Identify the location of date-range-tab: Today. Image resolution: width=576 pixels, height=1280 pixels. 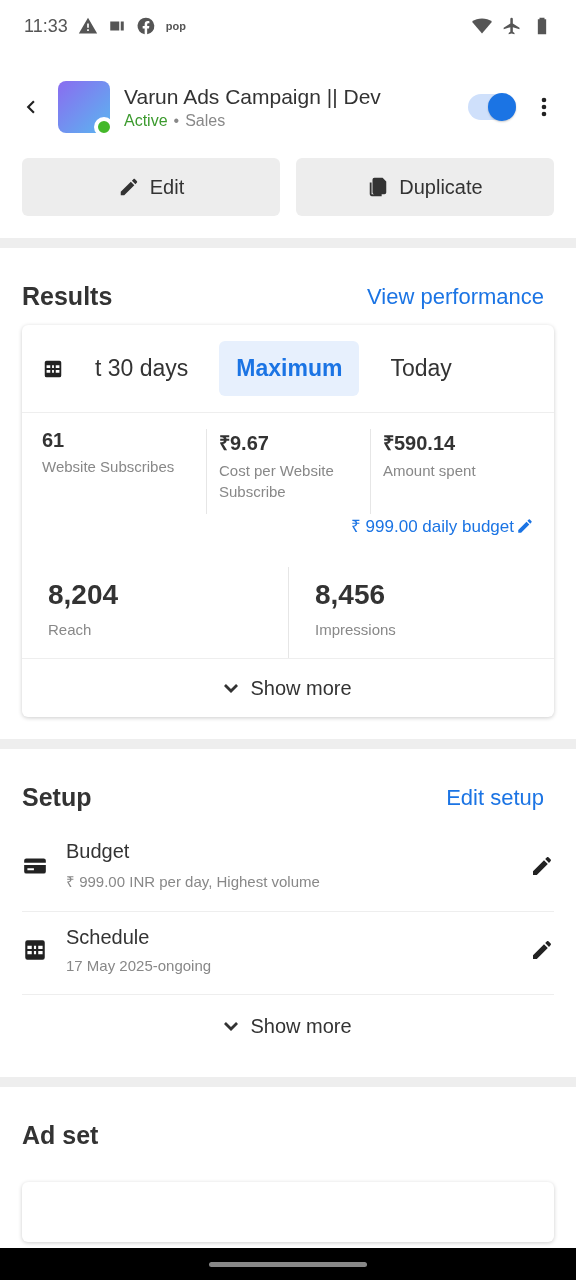
(421, 368).